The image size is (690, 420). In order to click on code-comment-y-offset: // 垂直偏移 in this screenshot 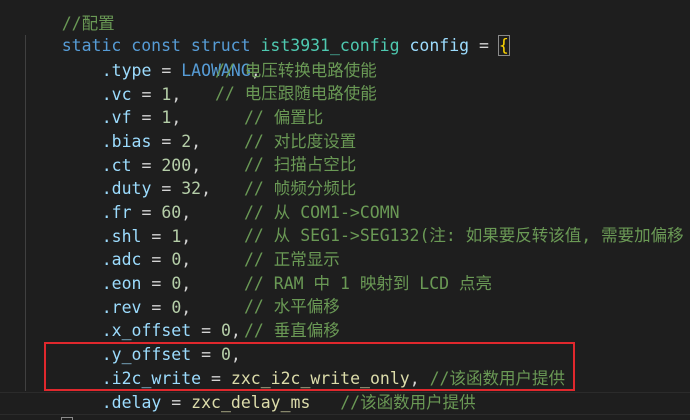, I will do `click(292, 330)`.